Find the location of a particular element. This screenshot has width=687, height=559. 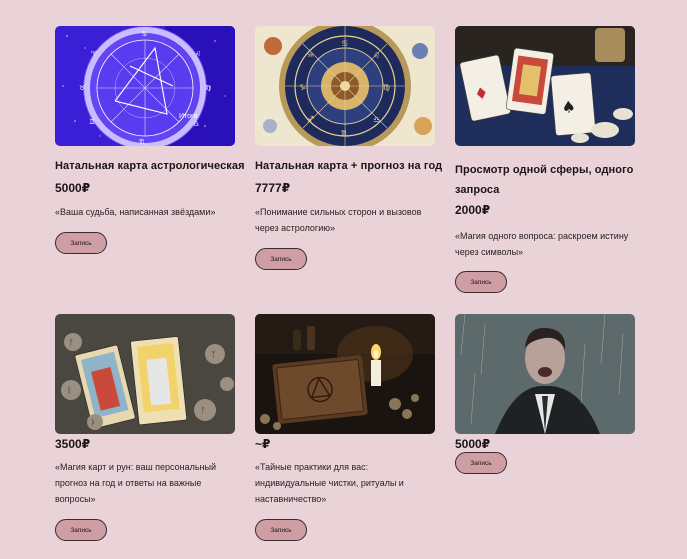

product-description: «Ваша судьба, написанная звёздами» is located at coordinates (135, 212).